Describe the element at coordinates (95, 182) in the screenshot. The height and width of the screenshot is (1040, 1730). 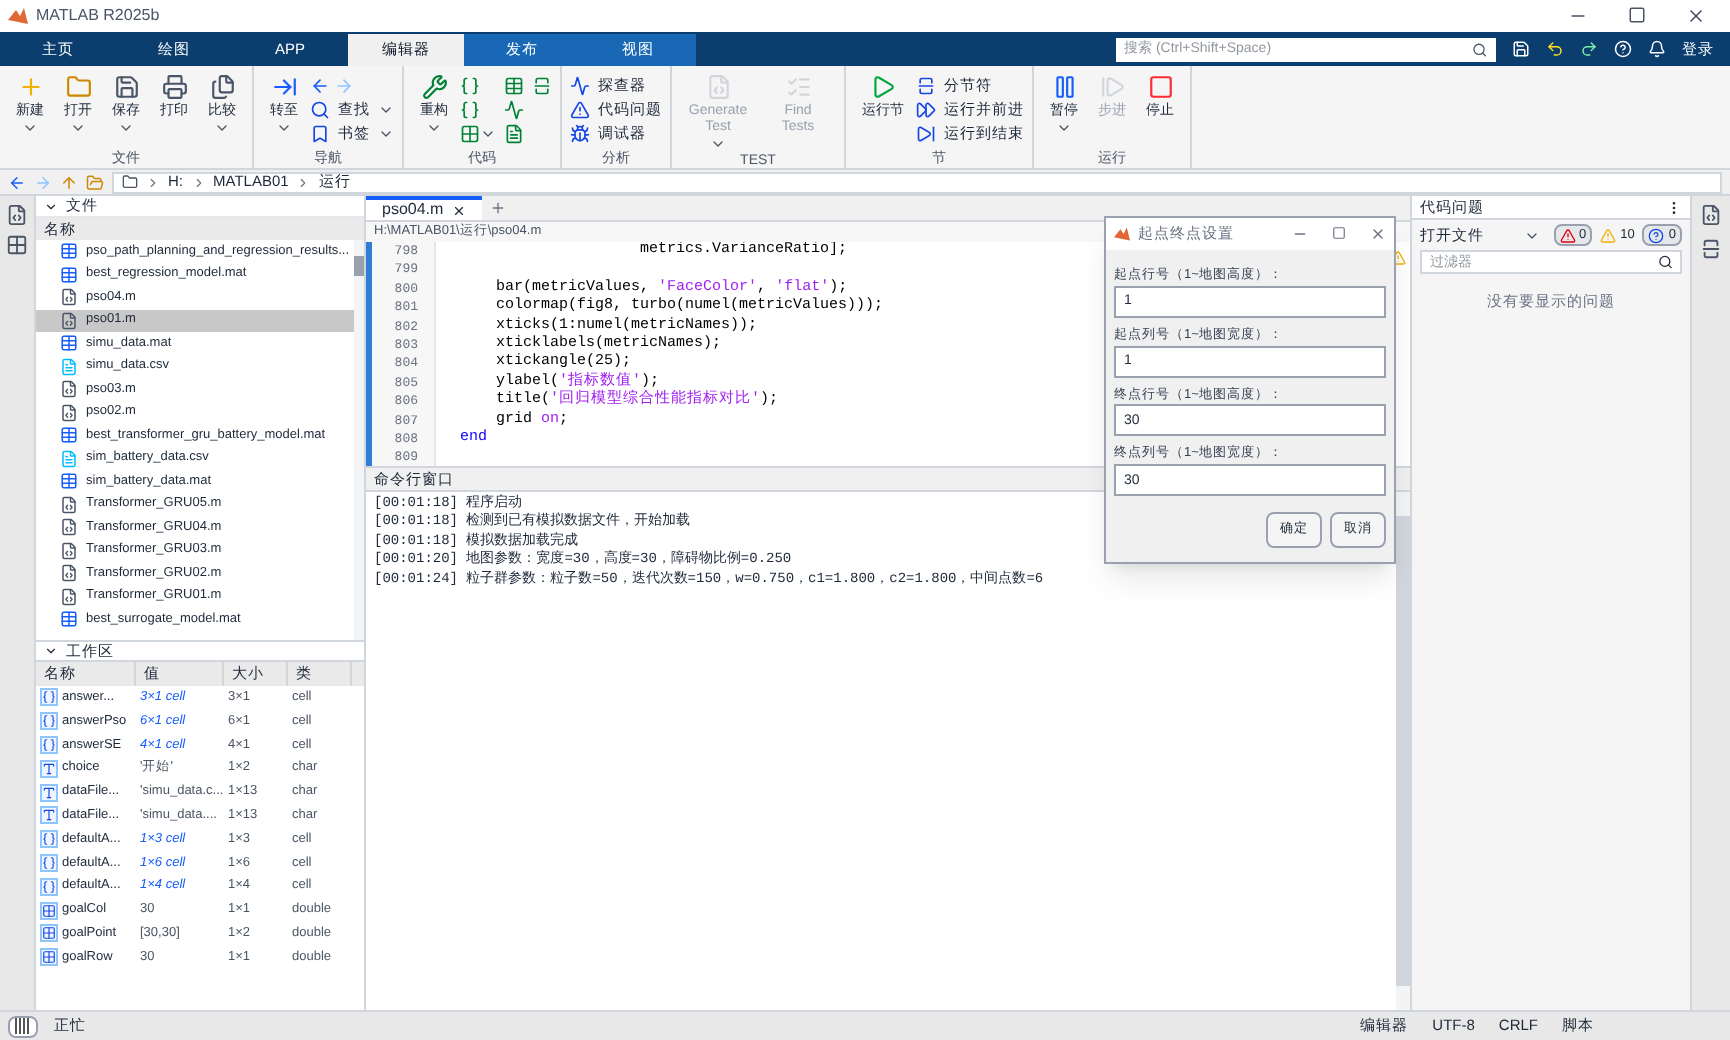
I see `browse-folder-icon` at that location.